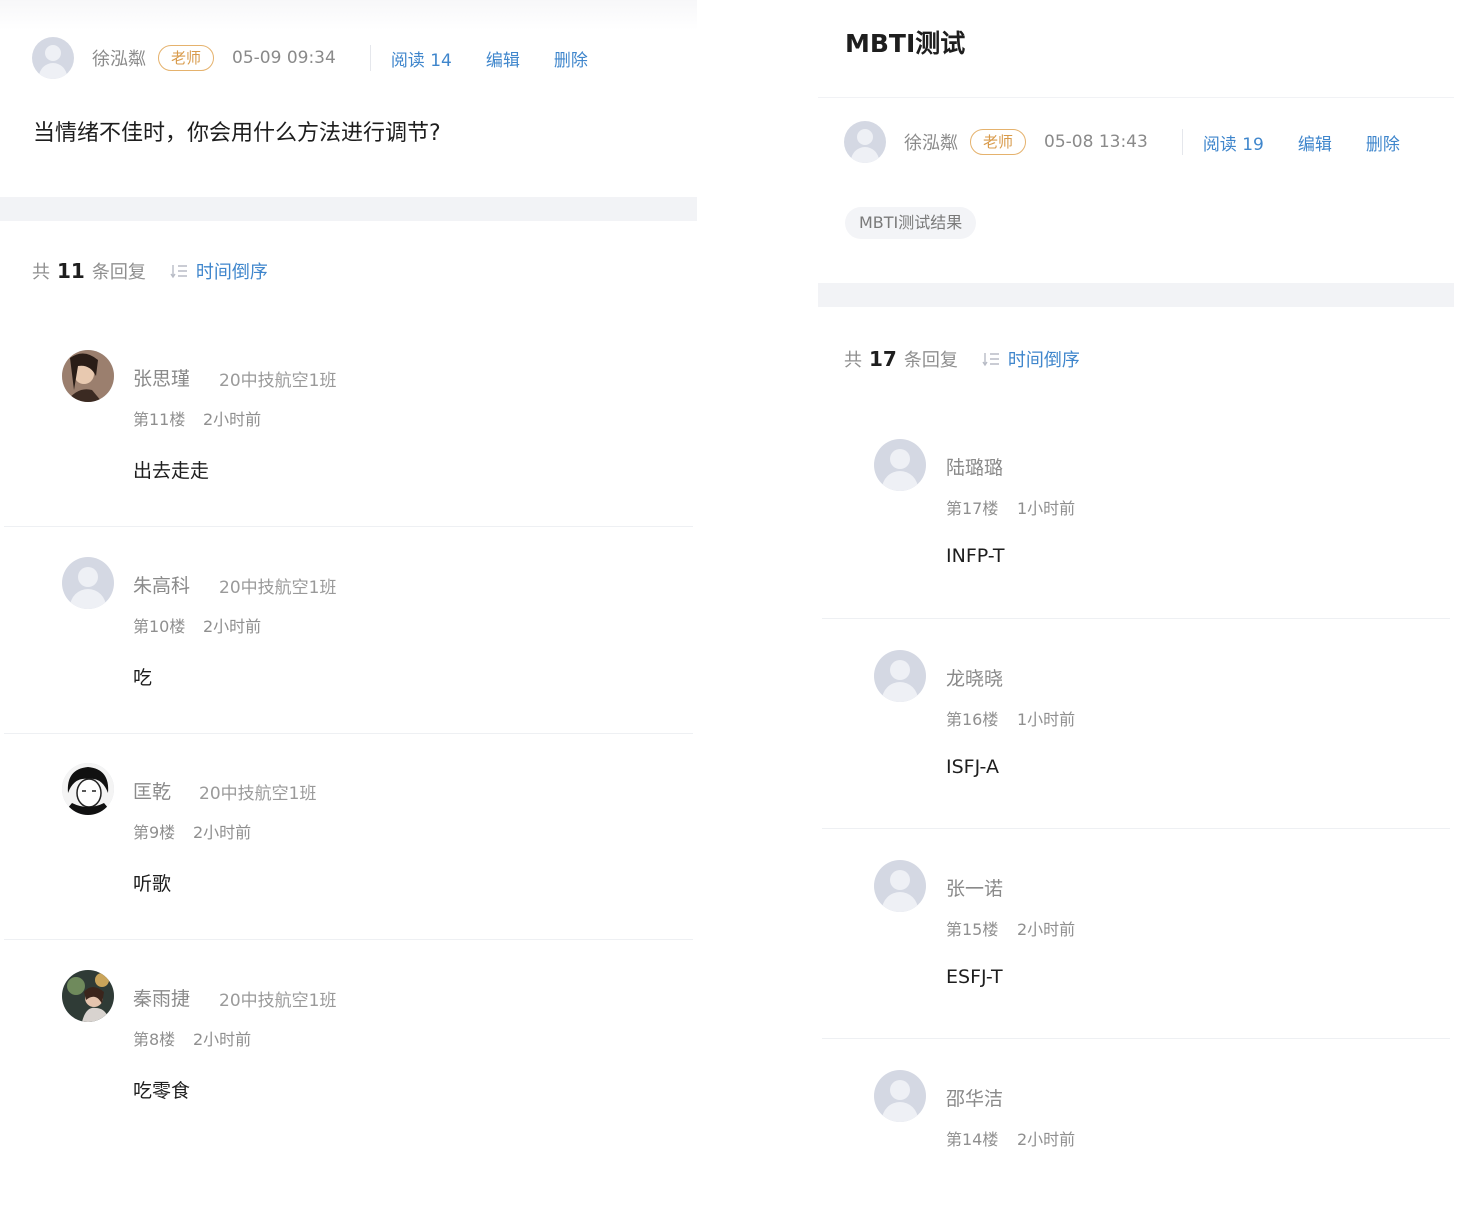 This screenshot has height=1219, width=1473. What do you see at coordinates (237, 133) in the screenshot?
I see `post-title: 当情绪不佳时，你会用什么方法进行调节?` at bounding box center [237, 133].